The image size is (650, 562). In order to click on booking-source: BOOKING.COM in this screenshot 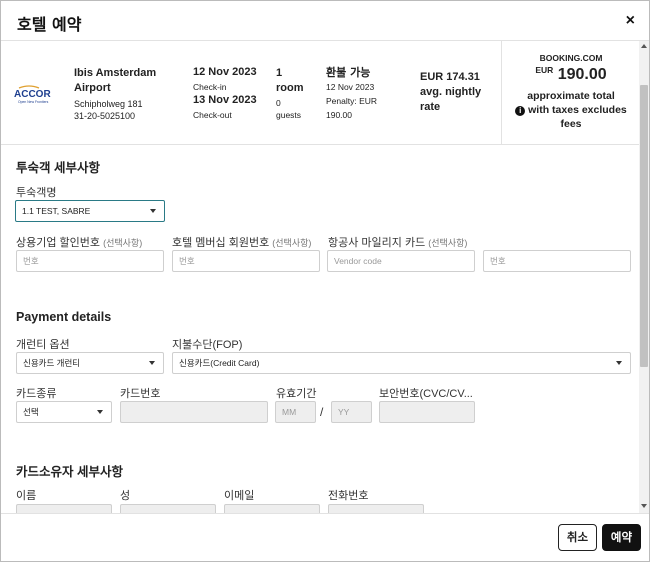, I will do `click(571, 58)`.